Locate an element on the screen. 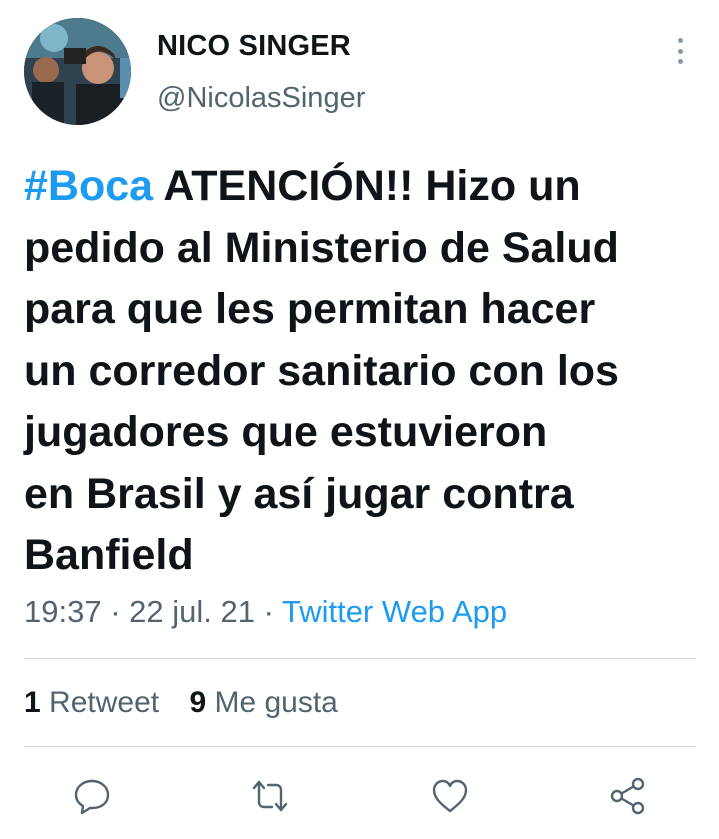  more-vertical-icon is located at coordinates (680, 40).